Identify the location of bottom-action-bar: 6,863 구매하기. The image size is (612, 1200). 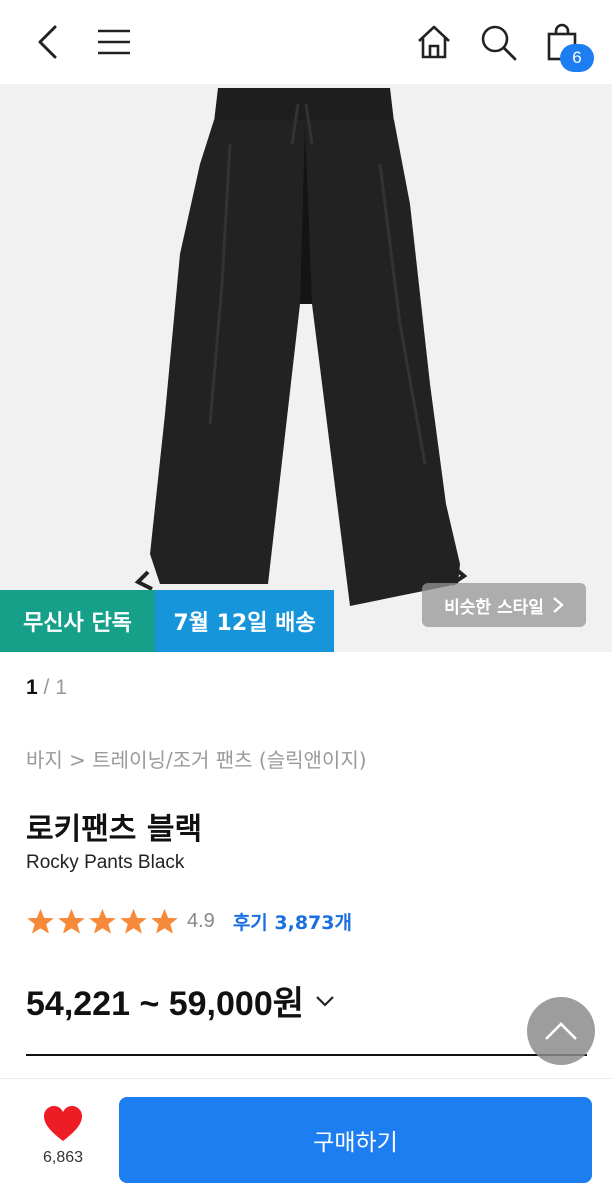
(306, 1139).